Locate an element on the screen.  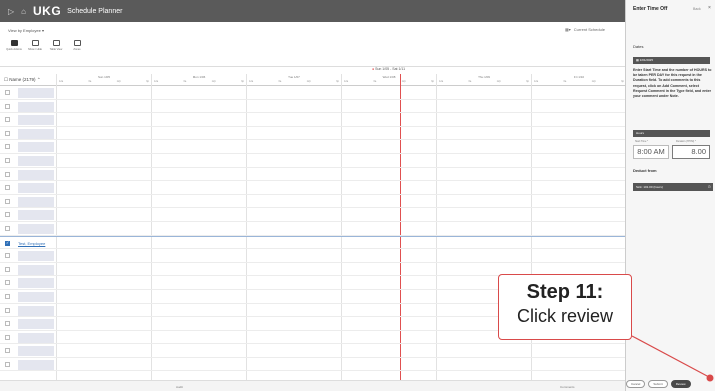
zones-button: Zones is located at coordinates (77, 45).